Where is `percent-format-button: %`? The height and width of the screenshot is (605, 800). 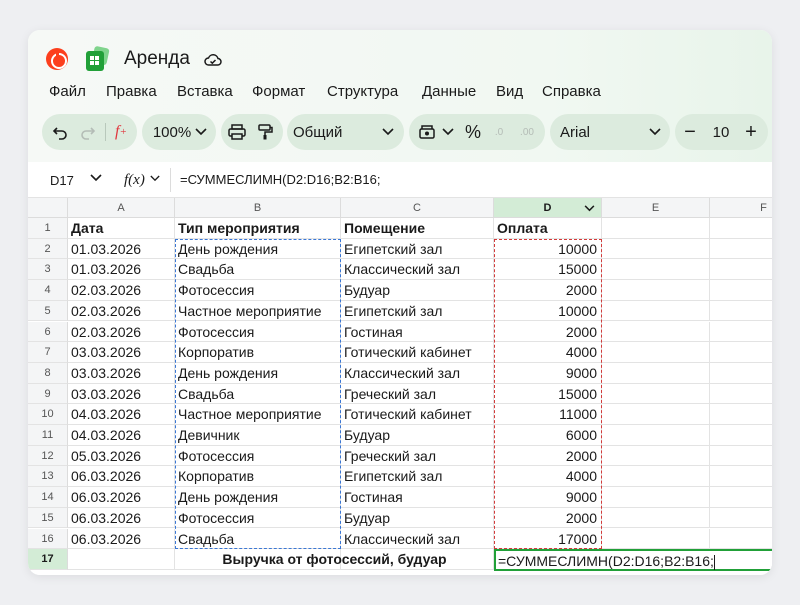 percent-format-button: % is located at coordinates (473, 132).